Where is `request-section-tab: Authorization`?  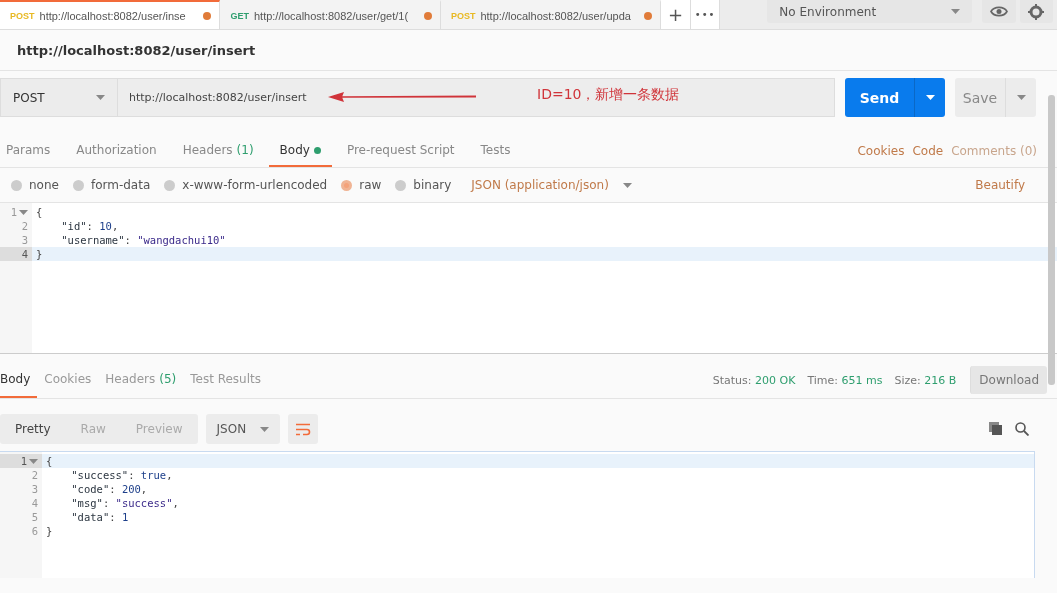
request-section-tab: Authorization is located at coordinates (116, 151).